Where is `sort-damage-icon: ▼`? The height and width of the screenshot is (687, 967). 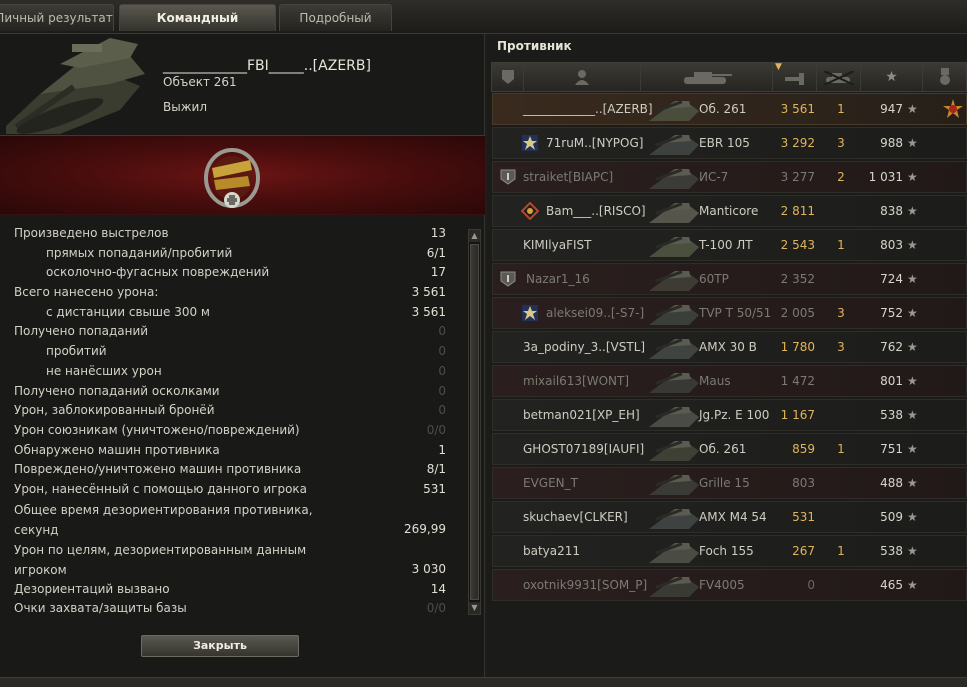 sort-damage-icon: ▼ is located at coordinates (795, 76).